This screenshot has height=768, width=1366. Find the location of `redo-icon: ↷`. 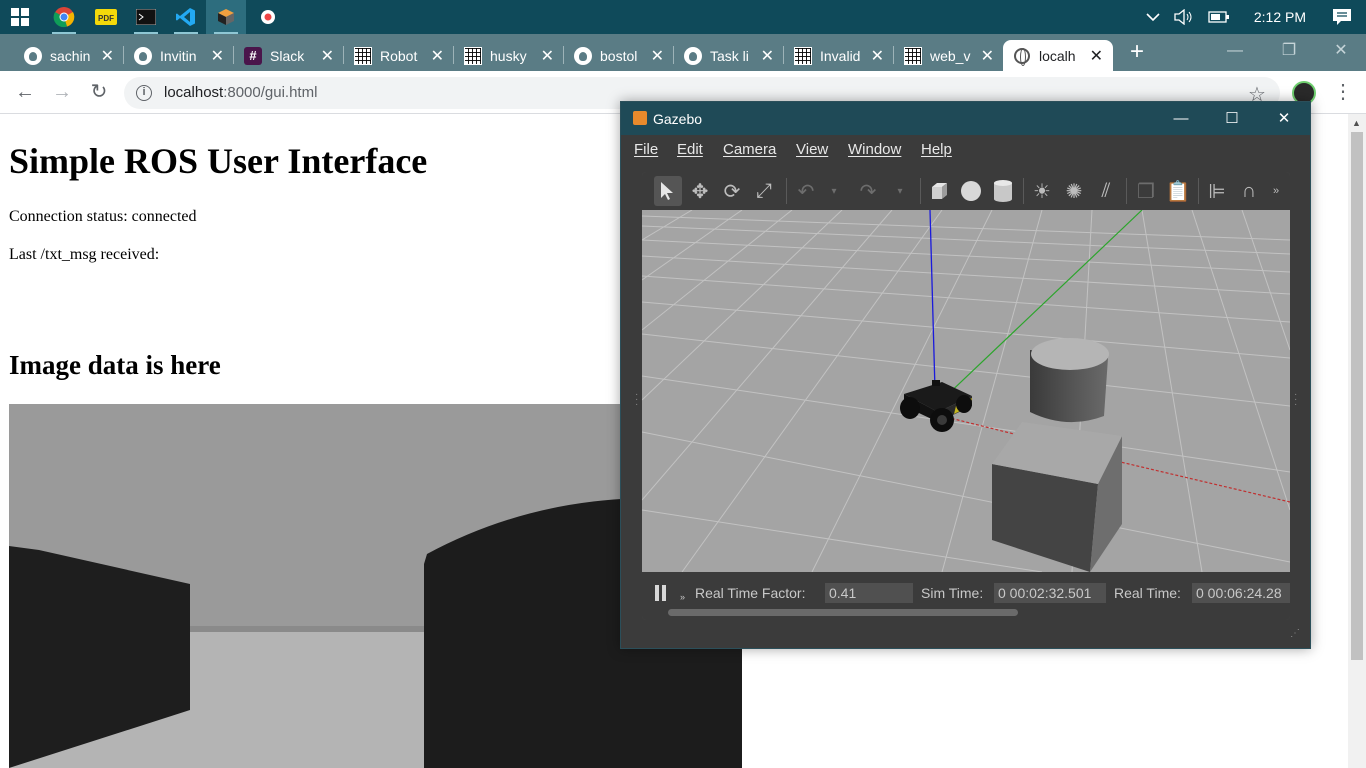

redo-icon: ↷ is located at coordinates (868, 191).